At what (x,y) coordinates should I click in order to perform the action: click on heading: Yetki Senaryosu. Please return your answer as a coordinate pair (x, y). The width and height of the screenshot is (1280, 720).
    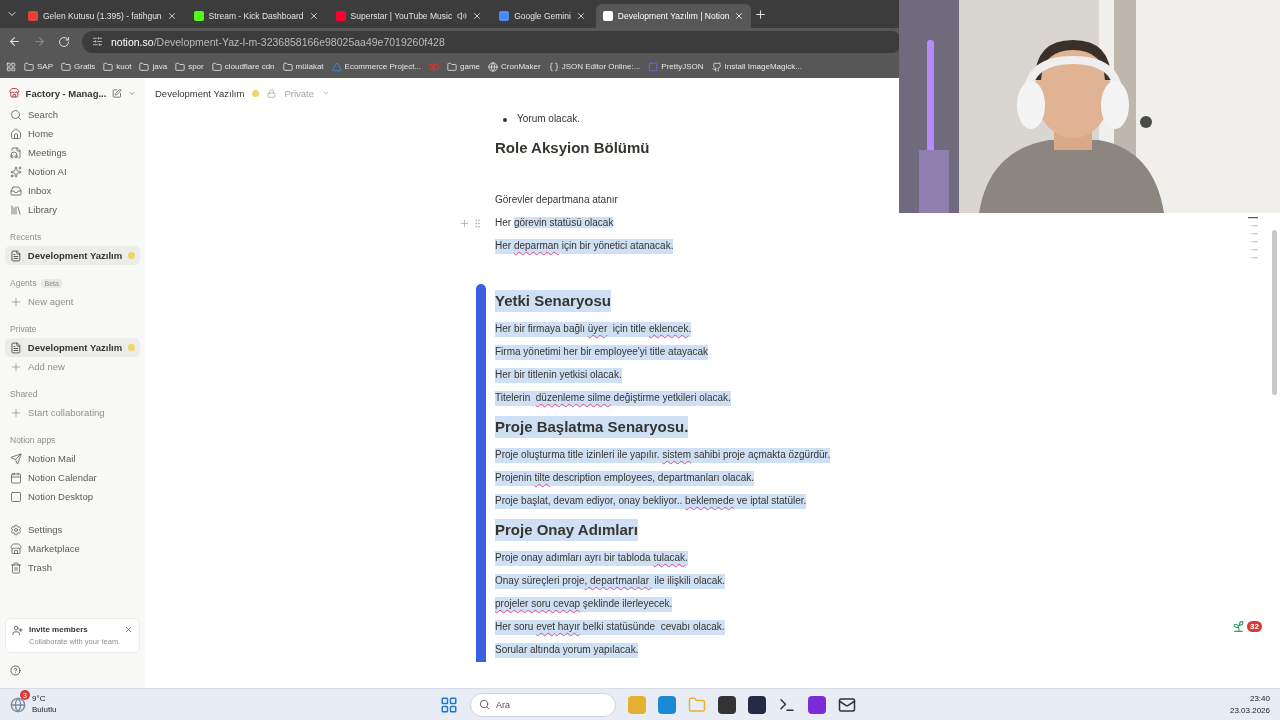
    Looking at the image, I should click on (553, 301).